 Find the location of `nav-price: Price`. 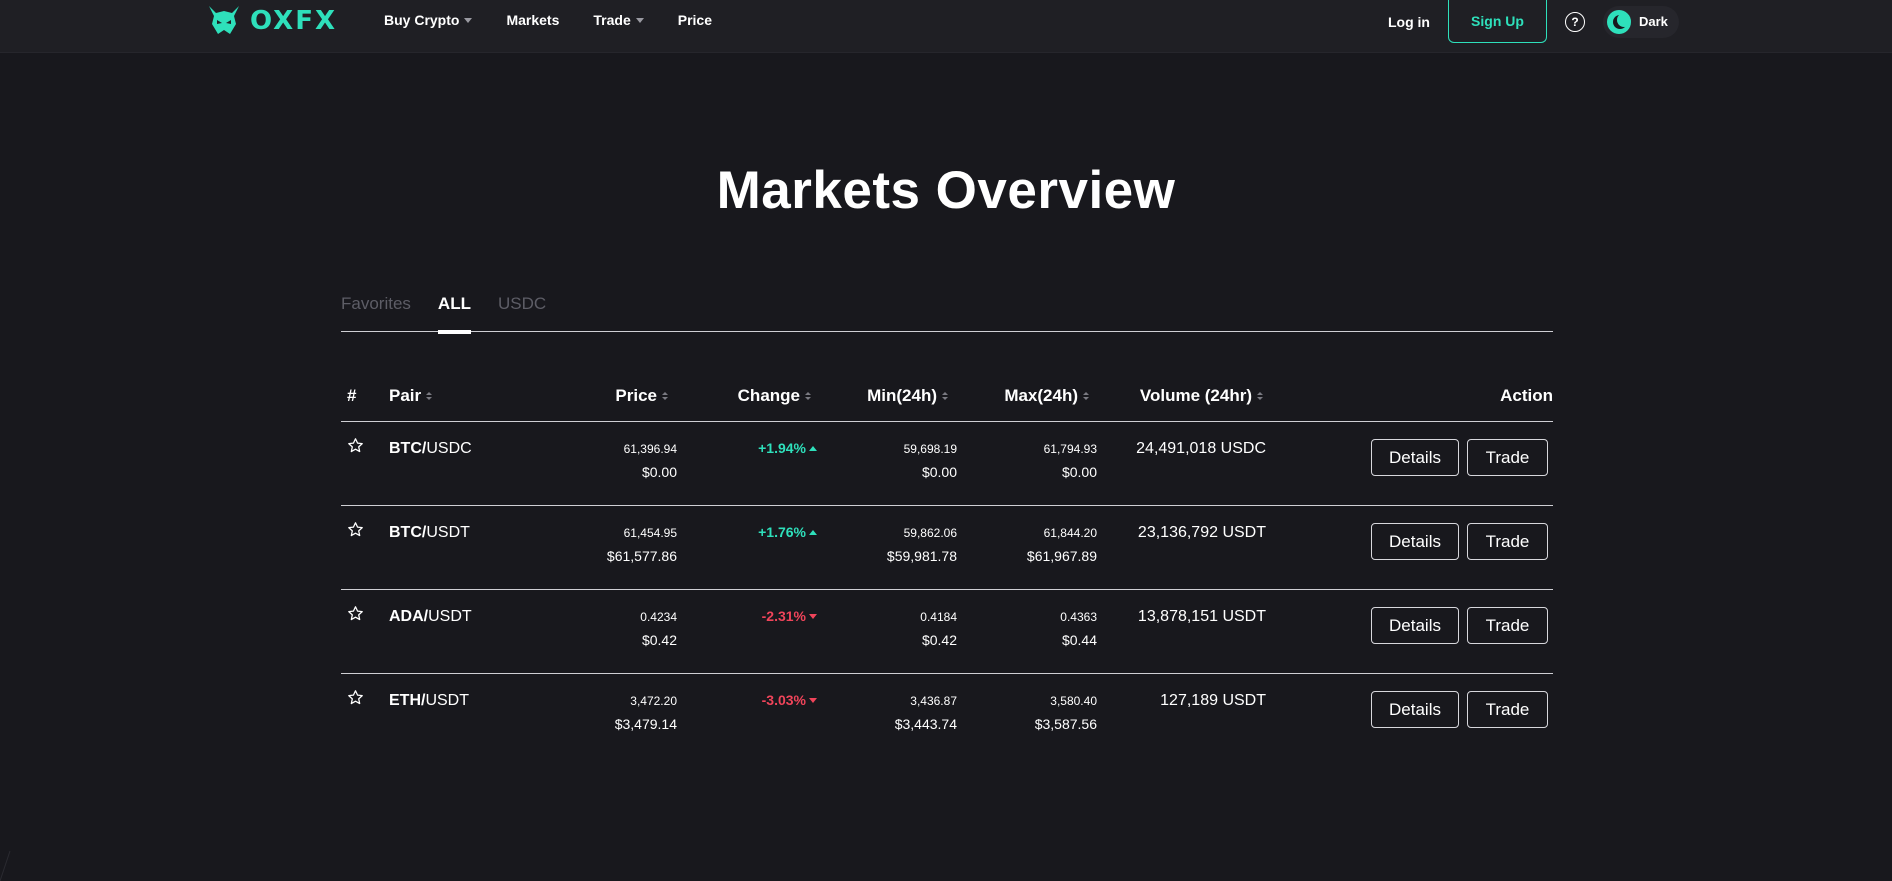

nav-price: Price is located at coordinates (695, 20).